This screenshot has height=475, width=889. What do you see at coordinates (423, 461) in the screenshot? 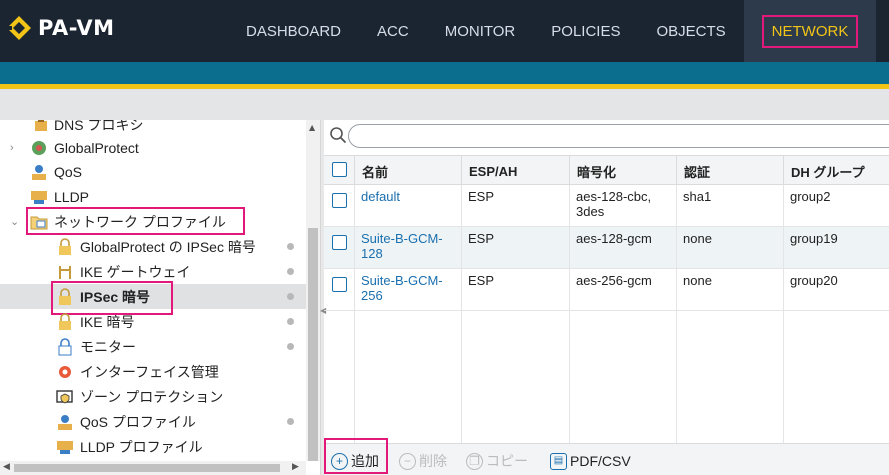
I see `delete-button: − 削除` at bounding box center [423, 461].